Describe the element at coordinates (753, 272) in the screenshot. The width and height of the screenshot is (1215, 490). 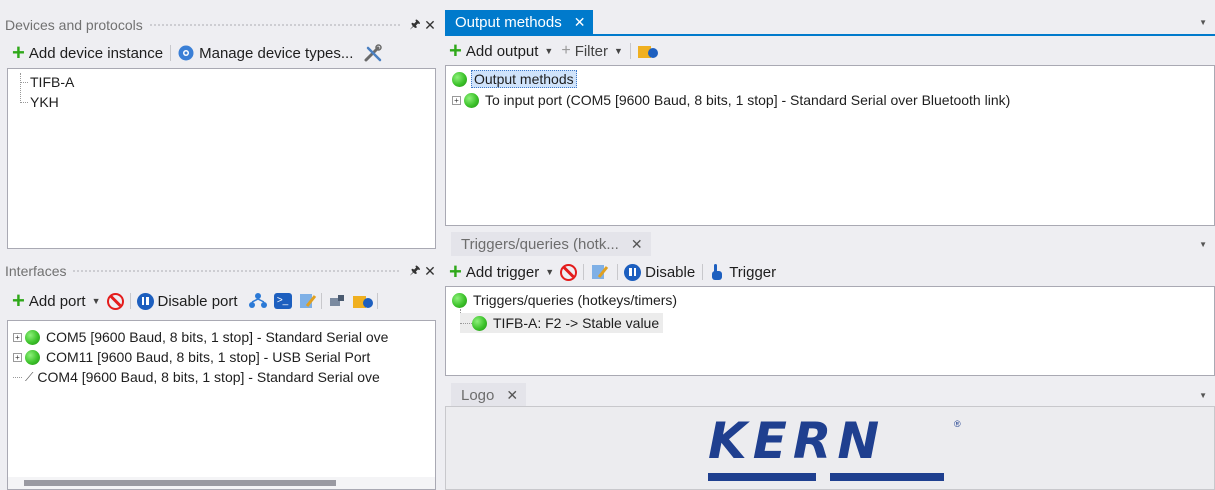
I see `trigger-label: Trigger` at that location.